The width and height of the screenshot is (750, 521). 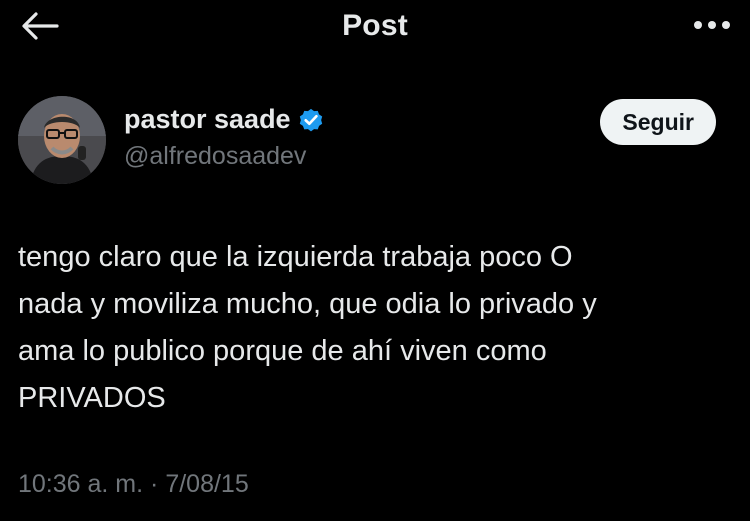 I want to click on avatar, so click(x=62, y=140).